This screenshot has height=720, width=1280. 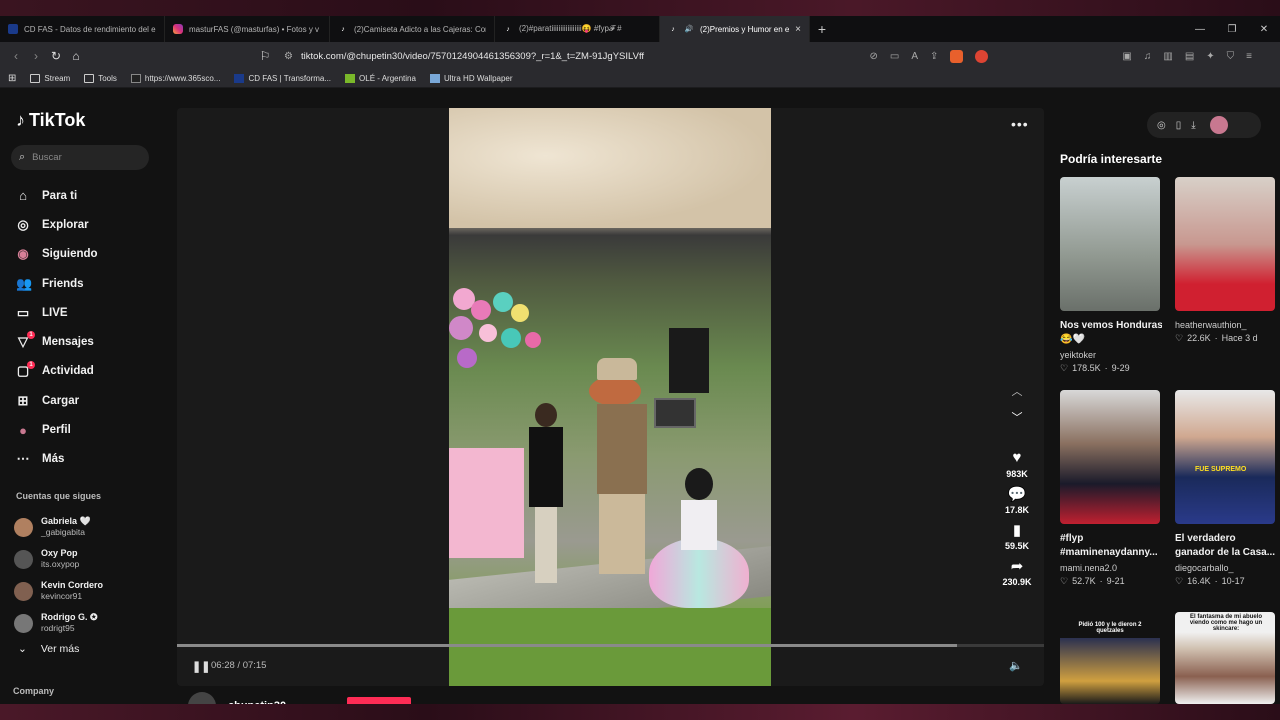 I want to click on sidebar-item-perfil: ● Perfil, so click(x=91, y=429).